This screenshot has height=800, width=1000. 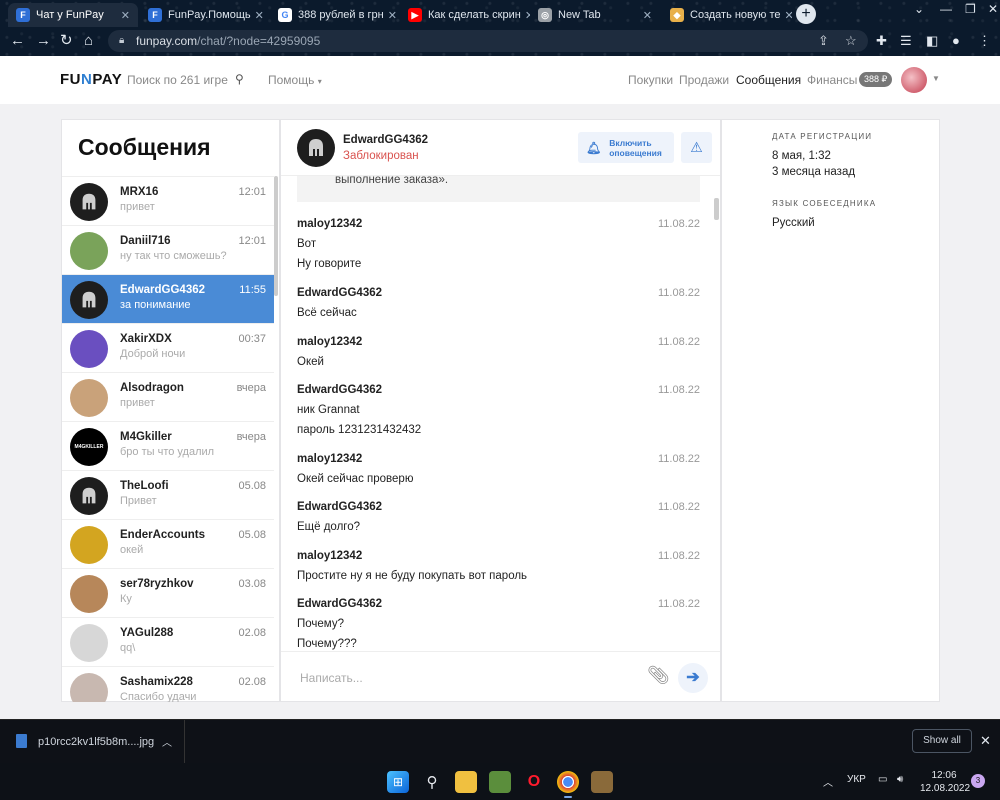 I want to click on browser-tab: ▶ Как сделать скрин ✕, so click(x=465, y=15).